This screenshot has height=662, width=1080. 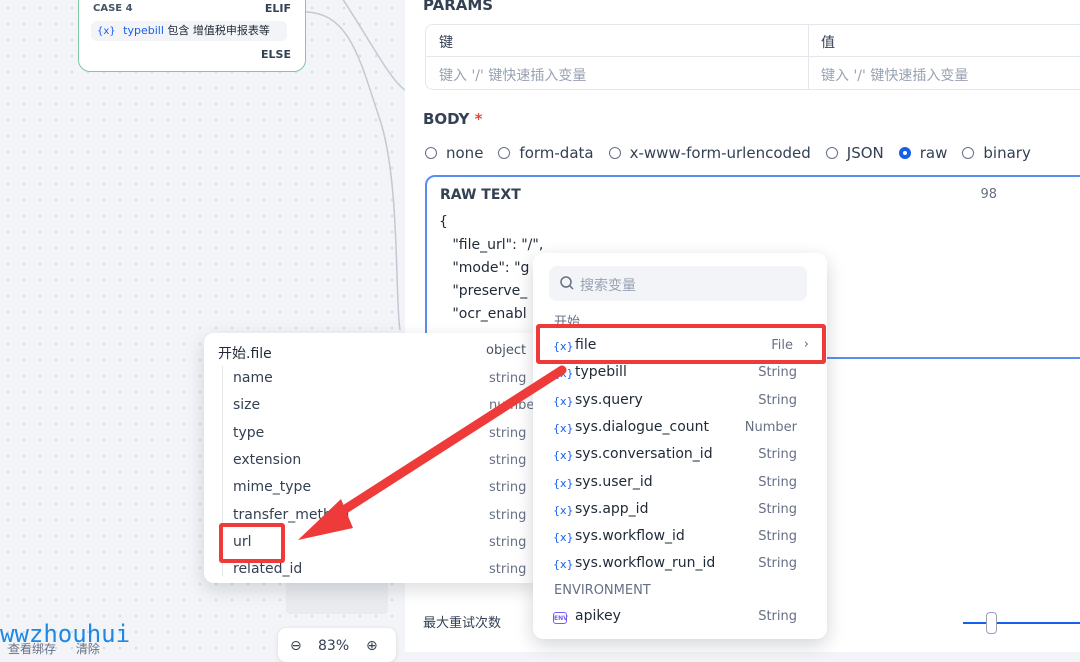 I want to click on radio-form-data: form-data, so click(x=546, y=153).